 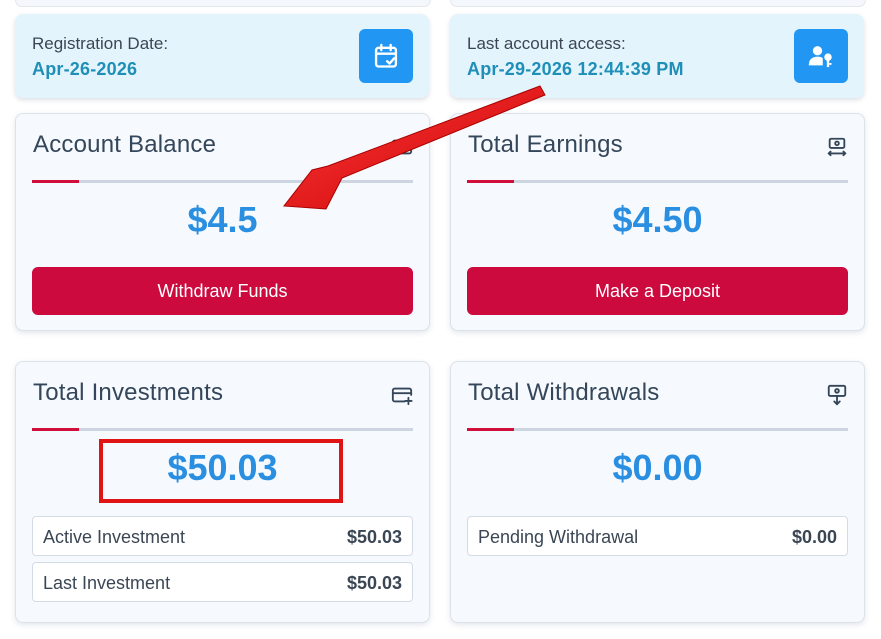 I want to click on card-icon, so click(x=402, y=147).